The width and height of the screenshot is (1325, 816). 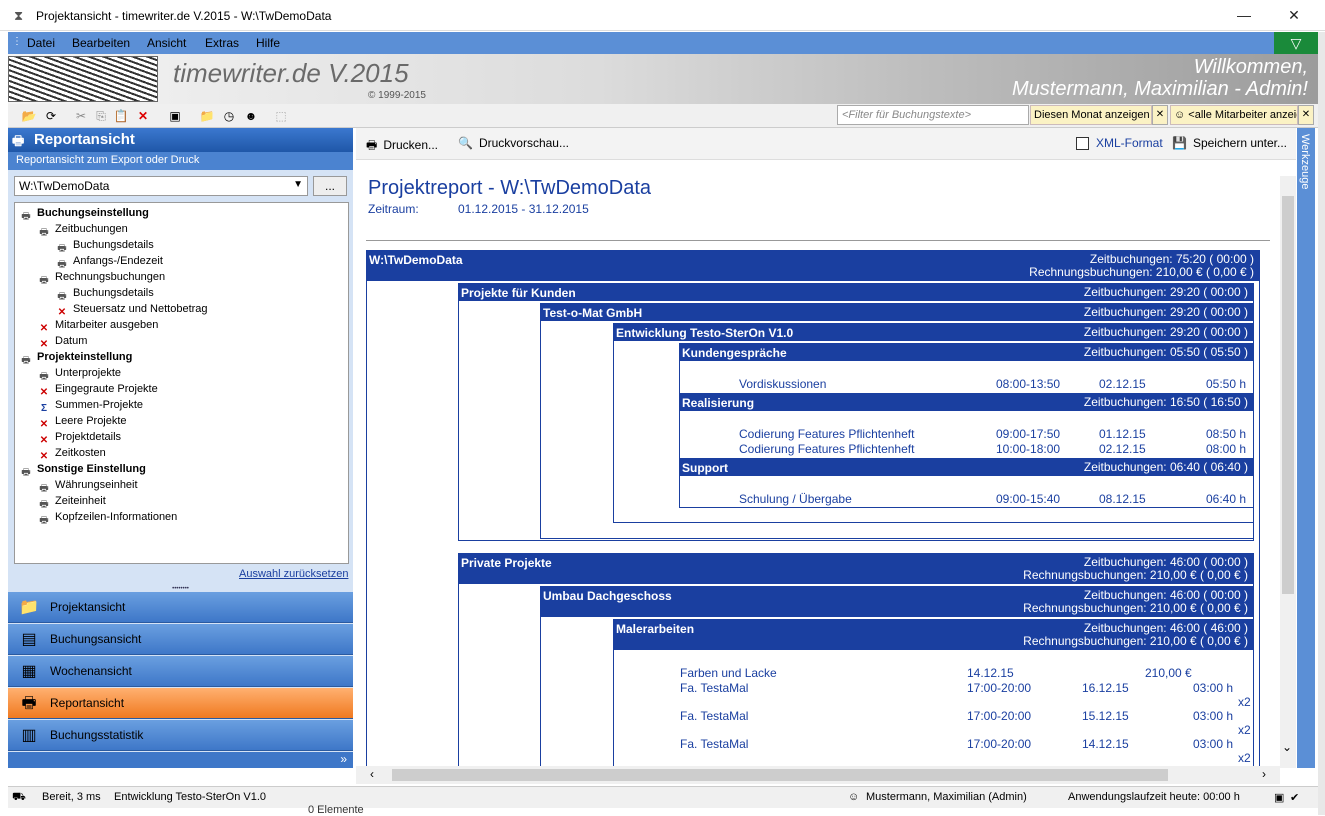 What do you see at coordinates (161, 186) in the screenshot?
I see `data-source-select: W:\TwDemoData ▼` at bounding box center [161, 186].